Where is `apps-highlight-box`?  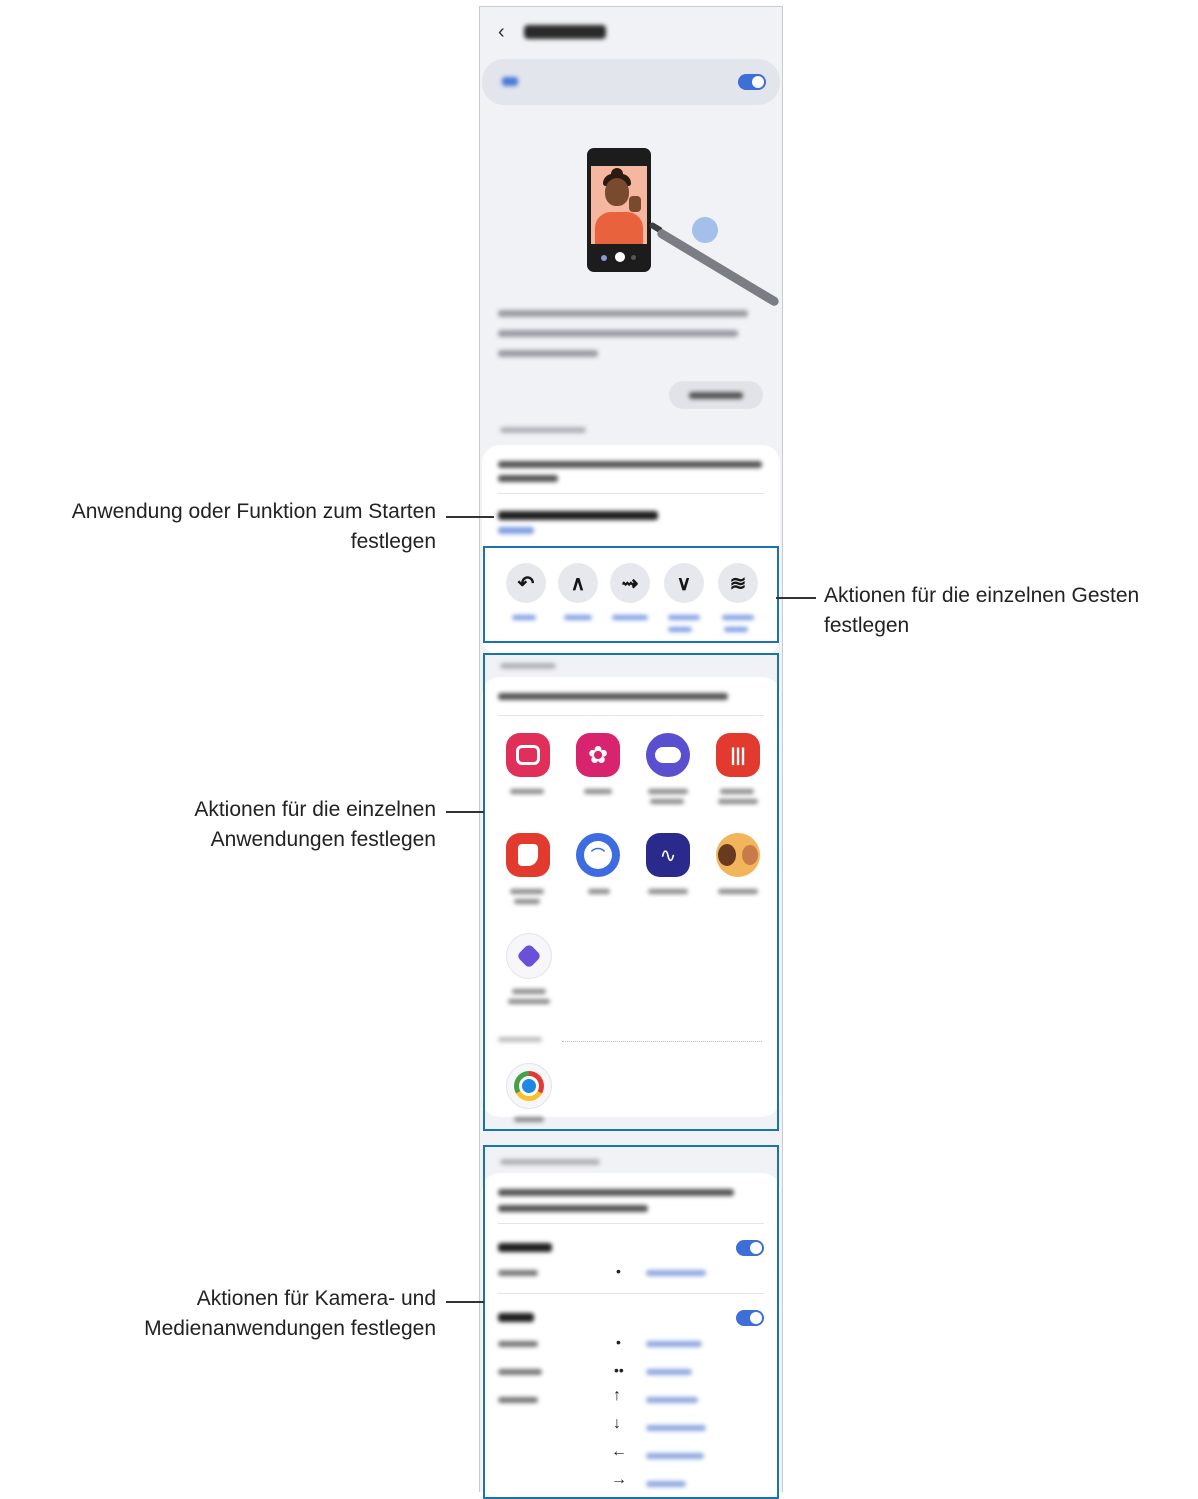 apps-highlight-box is located at coordinates (631, 892).